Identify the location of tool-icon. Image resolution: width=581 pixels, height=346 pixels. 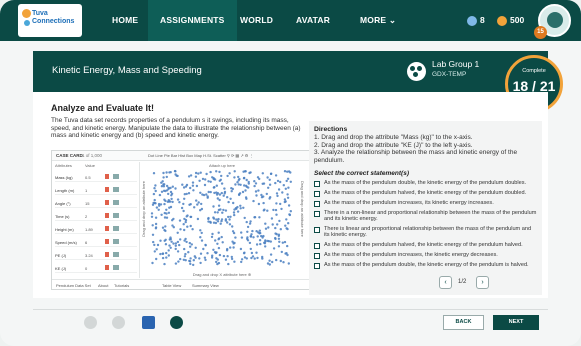
(176, 322).